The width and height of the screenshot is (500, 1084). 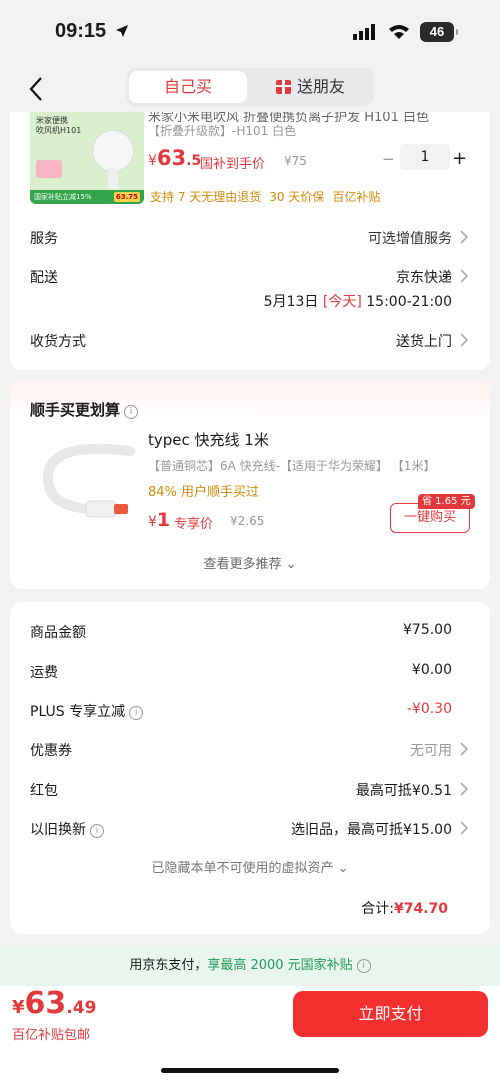 I want to click on service-value: 可选增值服务, so click(x=410, y=239).